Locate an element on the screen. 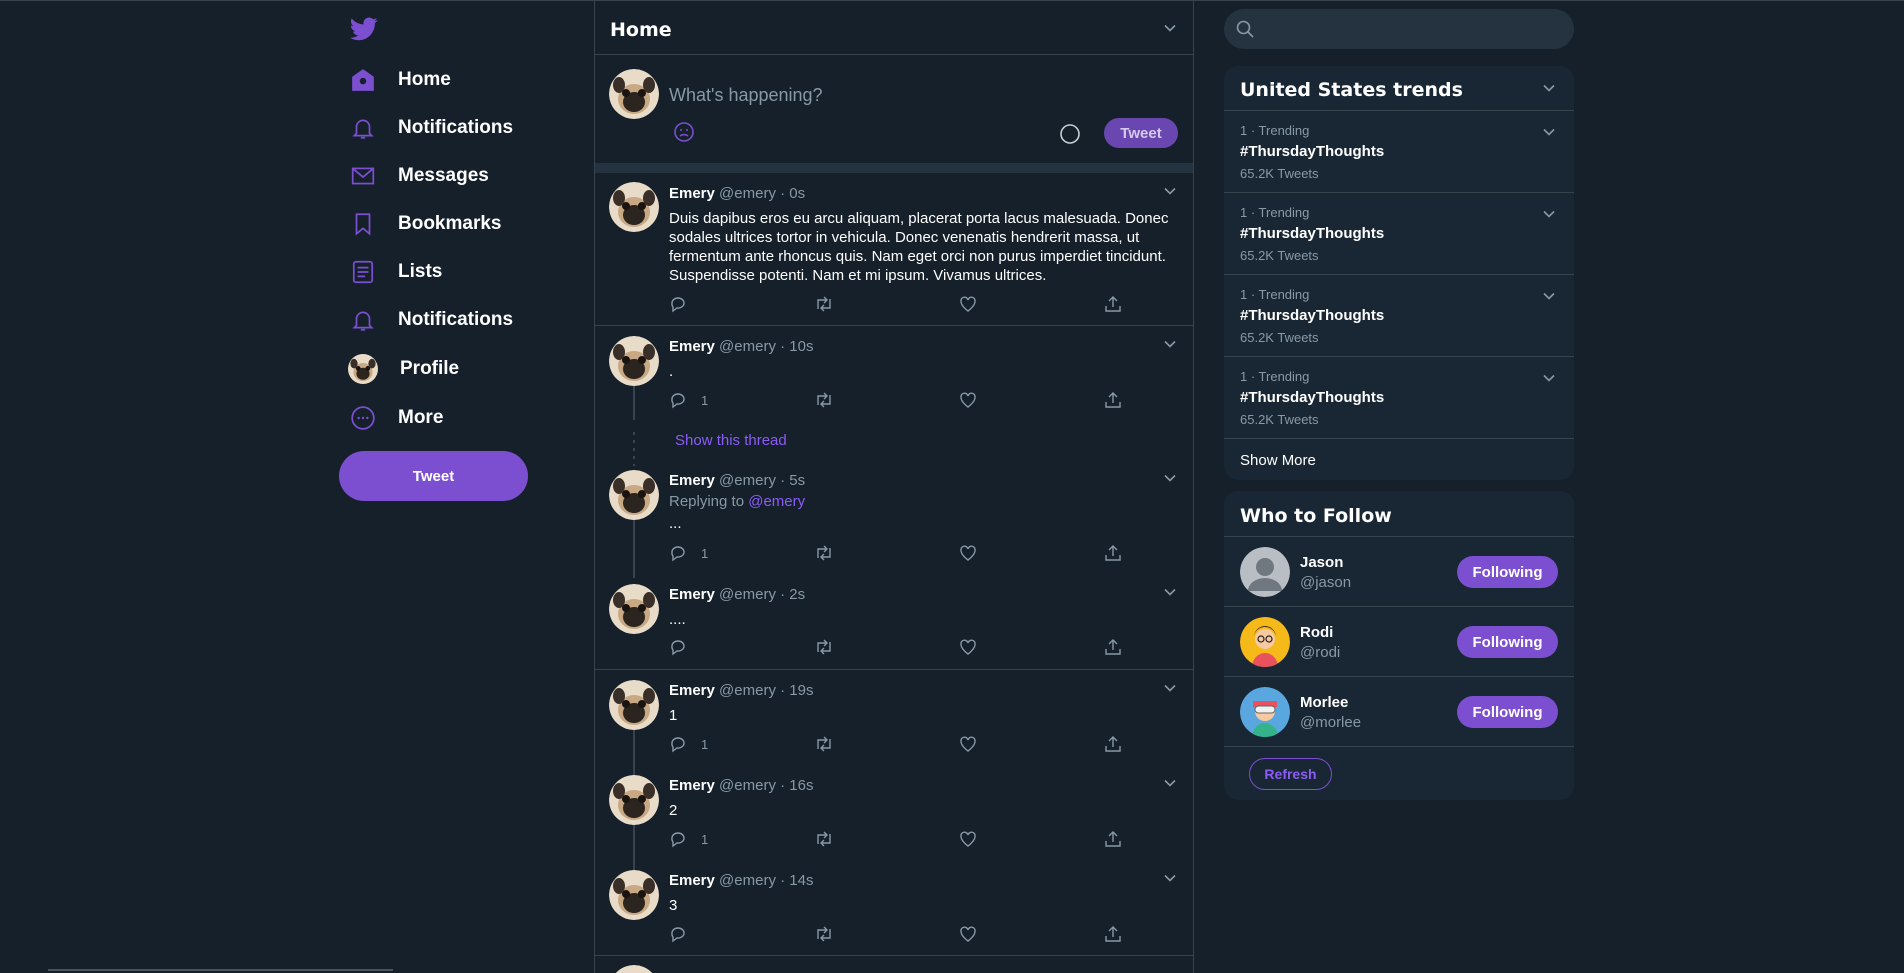 Image resolution: width=1904 pixels, height=973 pixels. nav-label: Messages is located at coordinates (443, 175).